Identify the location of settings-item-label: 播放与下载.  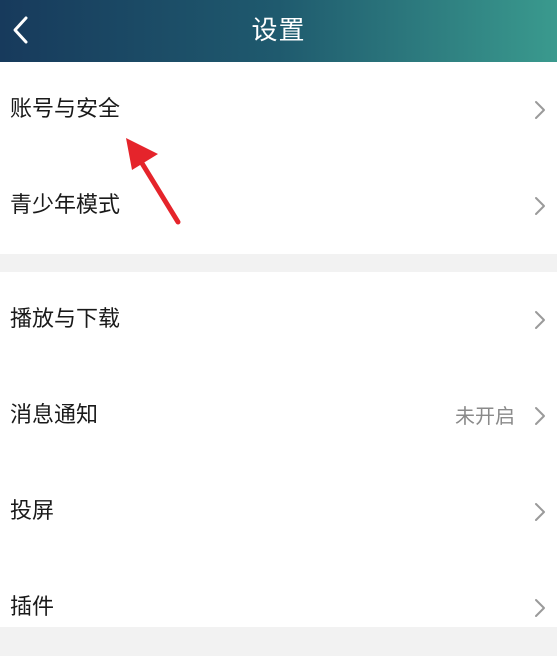
(65, 319).